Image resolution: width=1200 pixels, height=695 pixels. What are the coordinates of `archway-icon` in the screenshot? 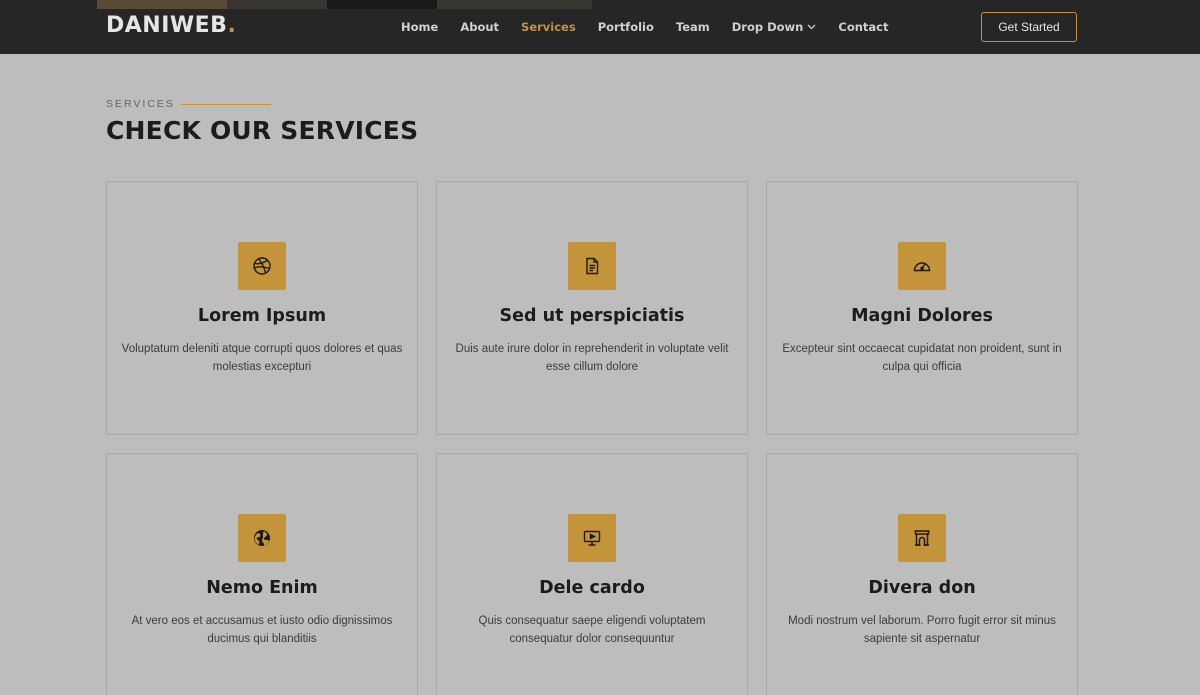 It's located at (922, 538).